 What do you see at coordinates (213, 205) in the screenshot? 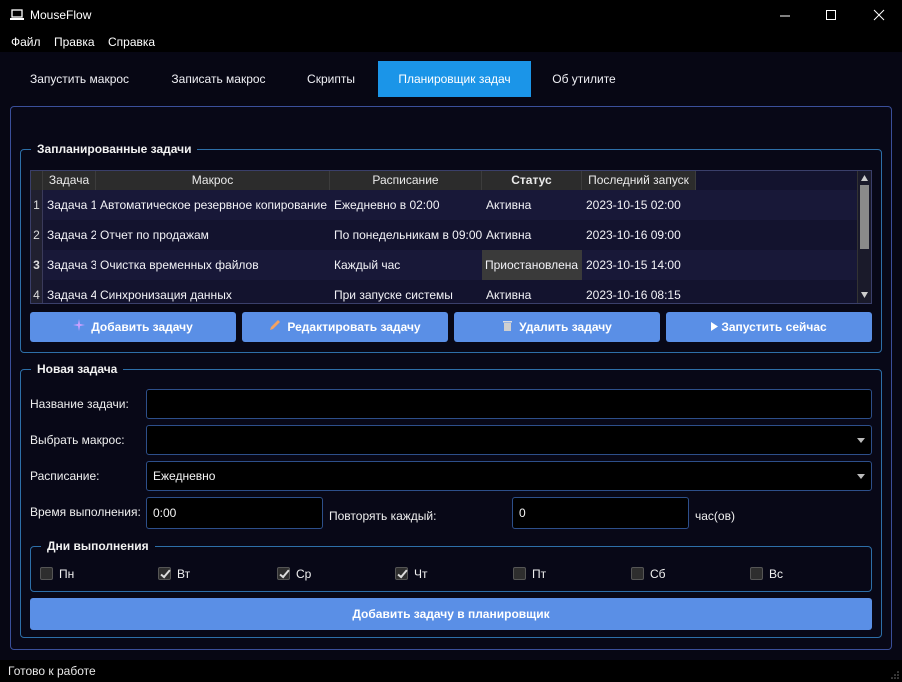
I see `cell-macro: Автоматическое резервное копирование` at bounding box center [213, 205].